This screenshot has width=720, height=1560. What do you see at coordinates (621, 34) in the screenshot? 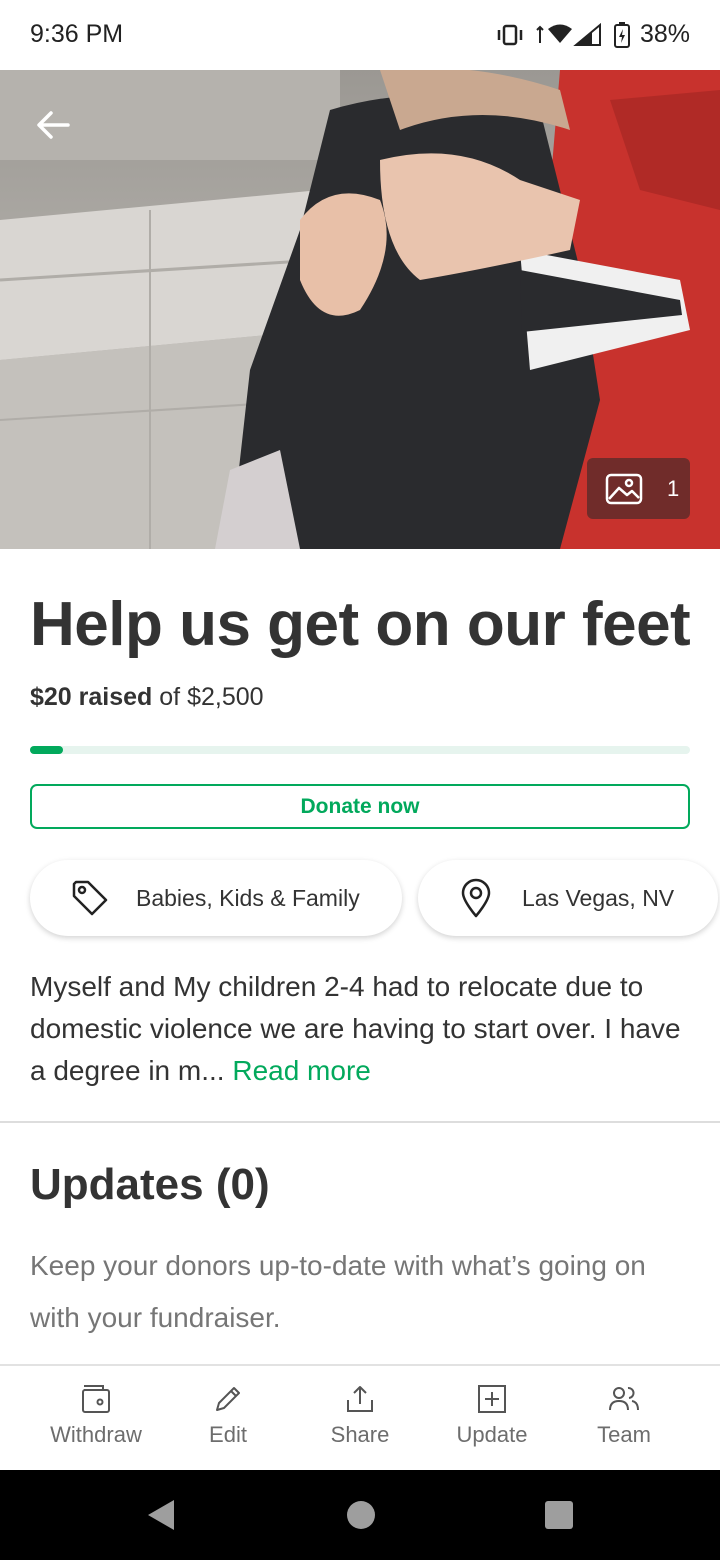
I see `battery-charging-icon` at bounding box center [621, 34].